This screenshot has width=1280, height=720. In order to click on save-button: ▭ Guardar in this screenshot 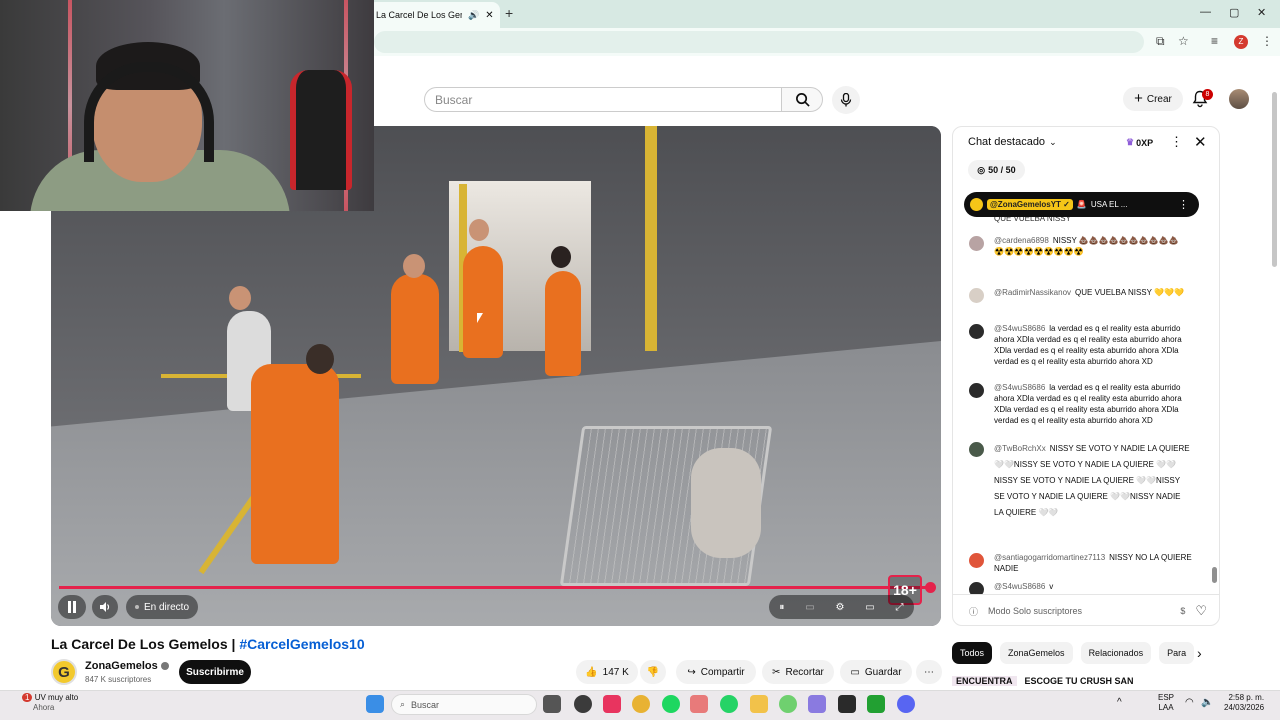, I will do `click(876, 672)`.